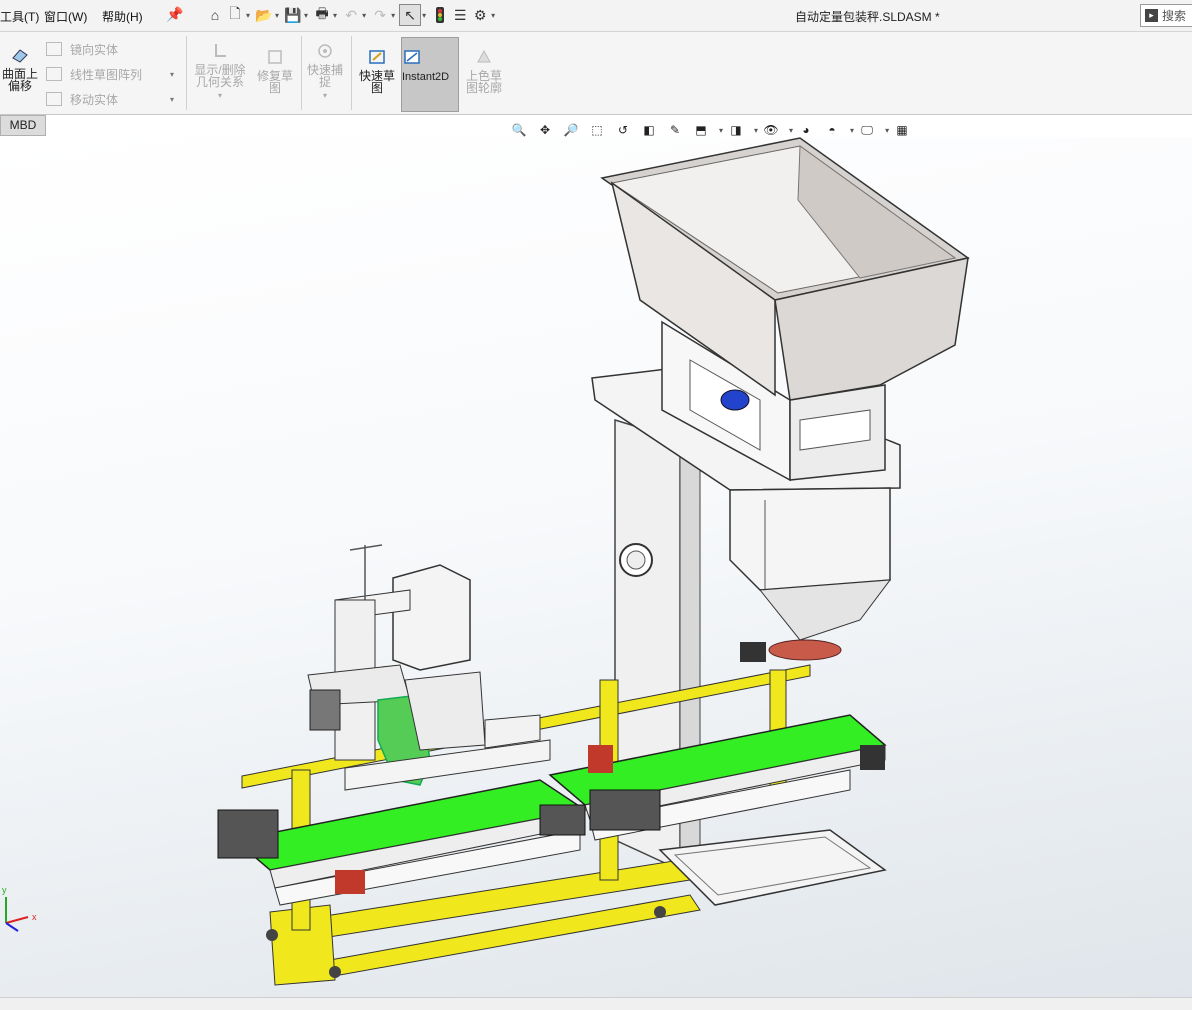  Describe the element at coordinates (393, 15) in the screenshot. I see `redo-dropdown-icon: ▾` at that location.